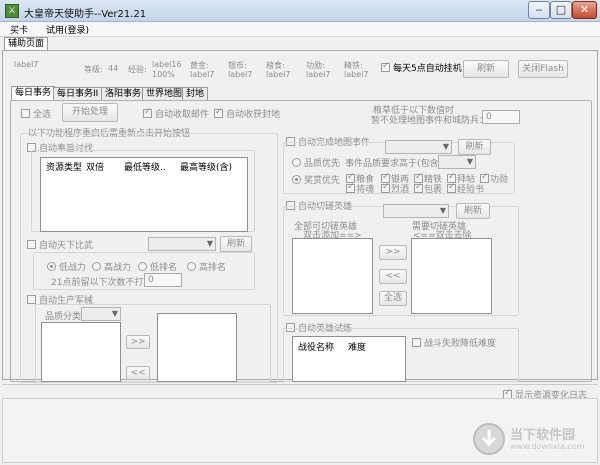 The height and width of the screenshot is (465, 600). What do you see at coordinates (278, 74) in the screenshot?
I see `grain-value: label7` at bounding box center [278, 74].